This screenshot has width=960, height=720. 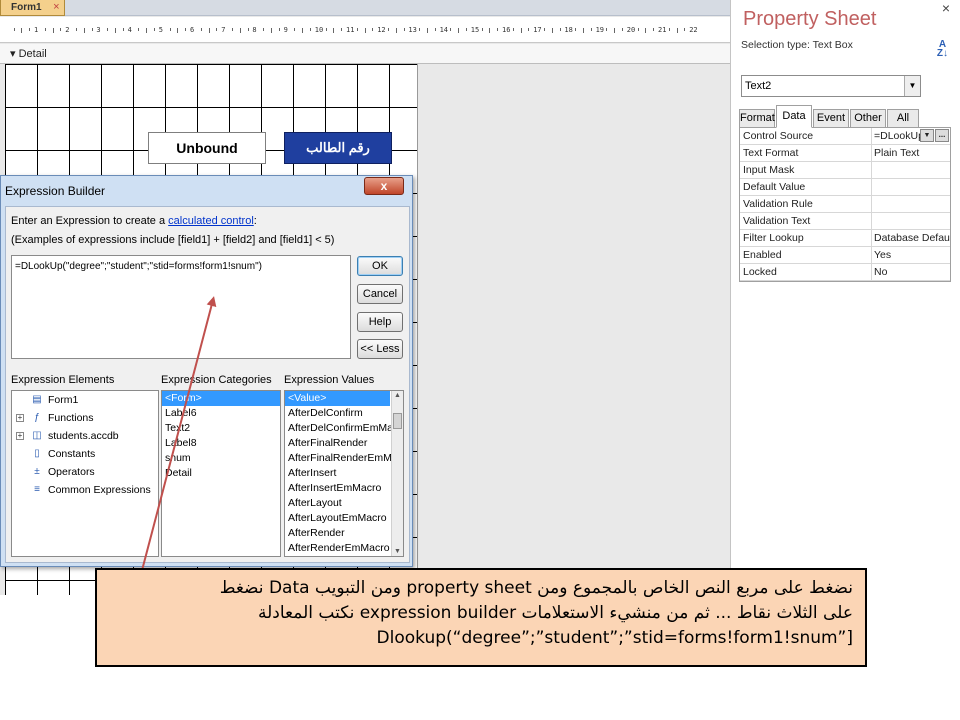 What do you see at coordinates (337, 488) in the screenshot?
I see `value-item: AfterInsertEmMacro` at bounding box center [337, 488].